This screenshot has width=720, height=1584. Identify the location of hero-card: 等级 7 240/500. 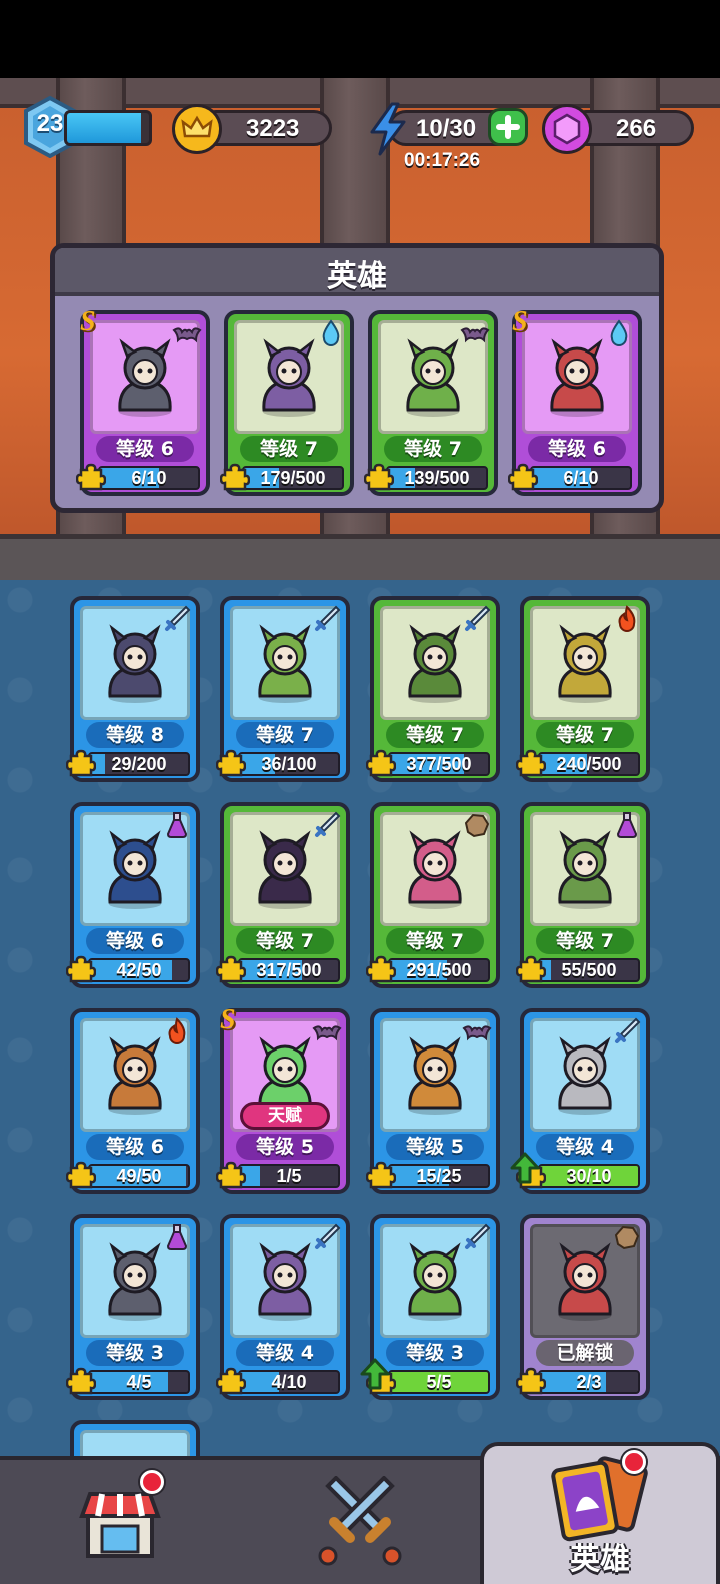
(582, 689).